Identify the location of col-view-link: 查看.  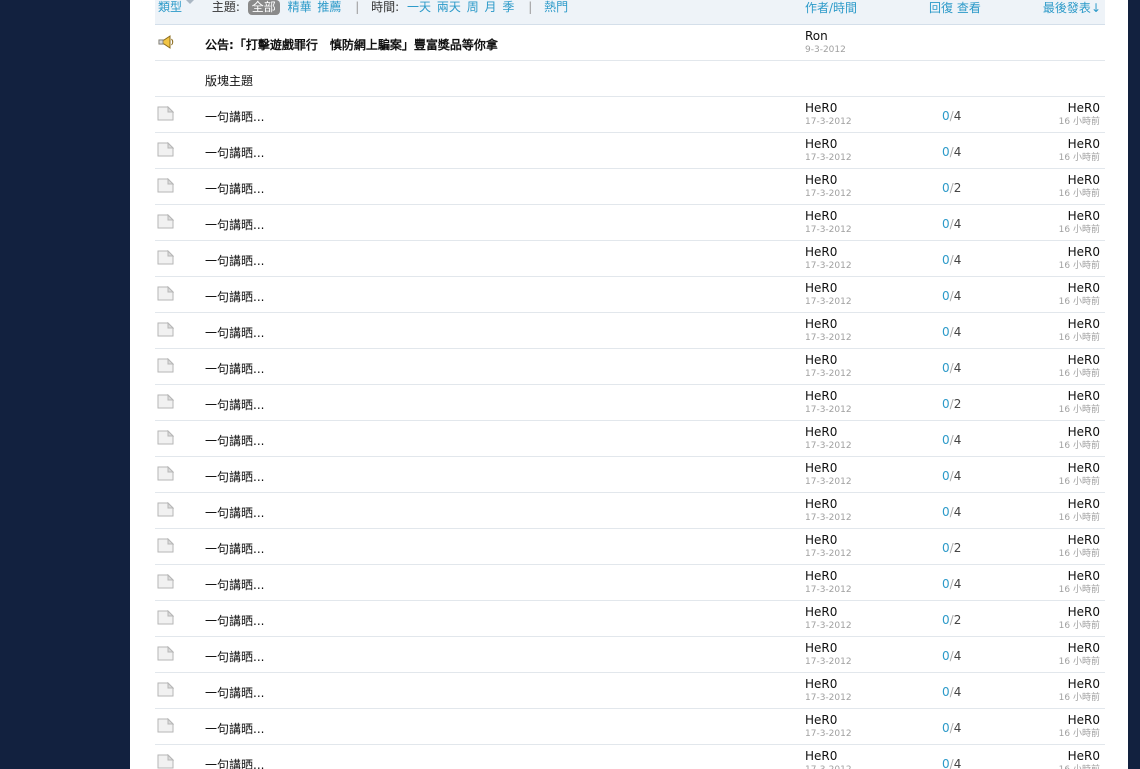
(969, 8).